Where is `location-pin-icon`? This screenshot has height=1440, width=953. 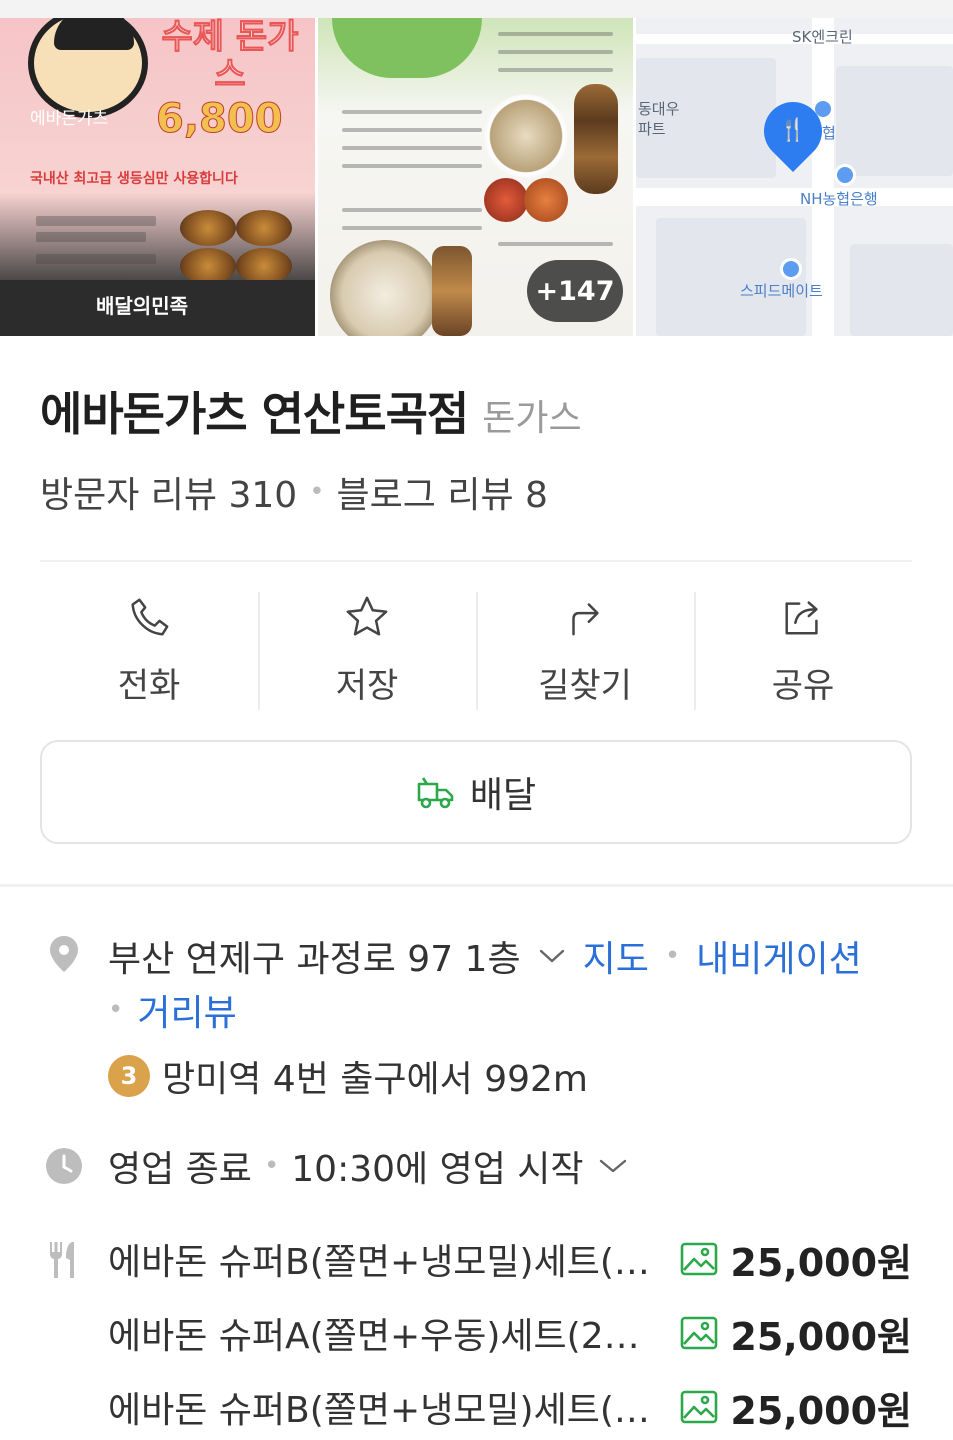
location-pin-icon is located at coordinates (64, 954).